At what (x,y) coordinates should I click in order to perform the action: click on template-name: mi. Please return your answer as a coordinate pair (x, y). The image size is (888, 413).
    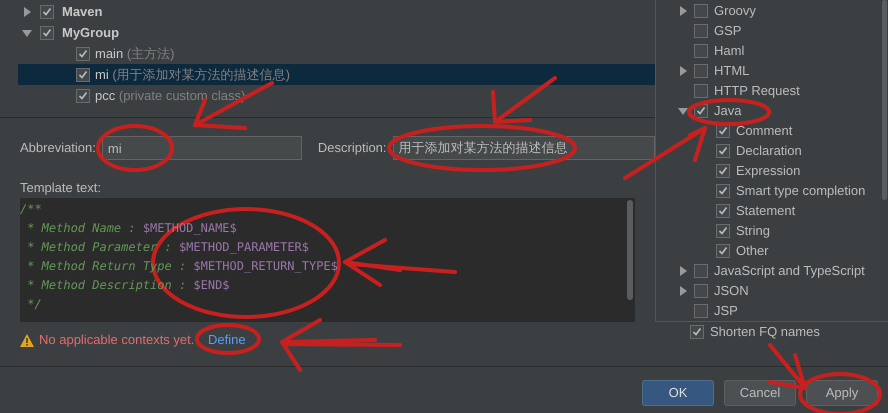
    Looking at the image, I should click on (102, 74).